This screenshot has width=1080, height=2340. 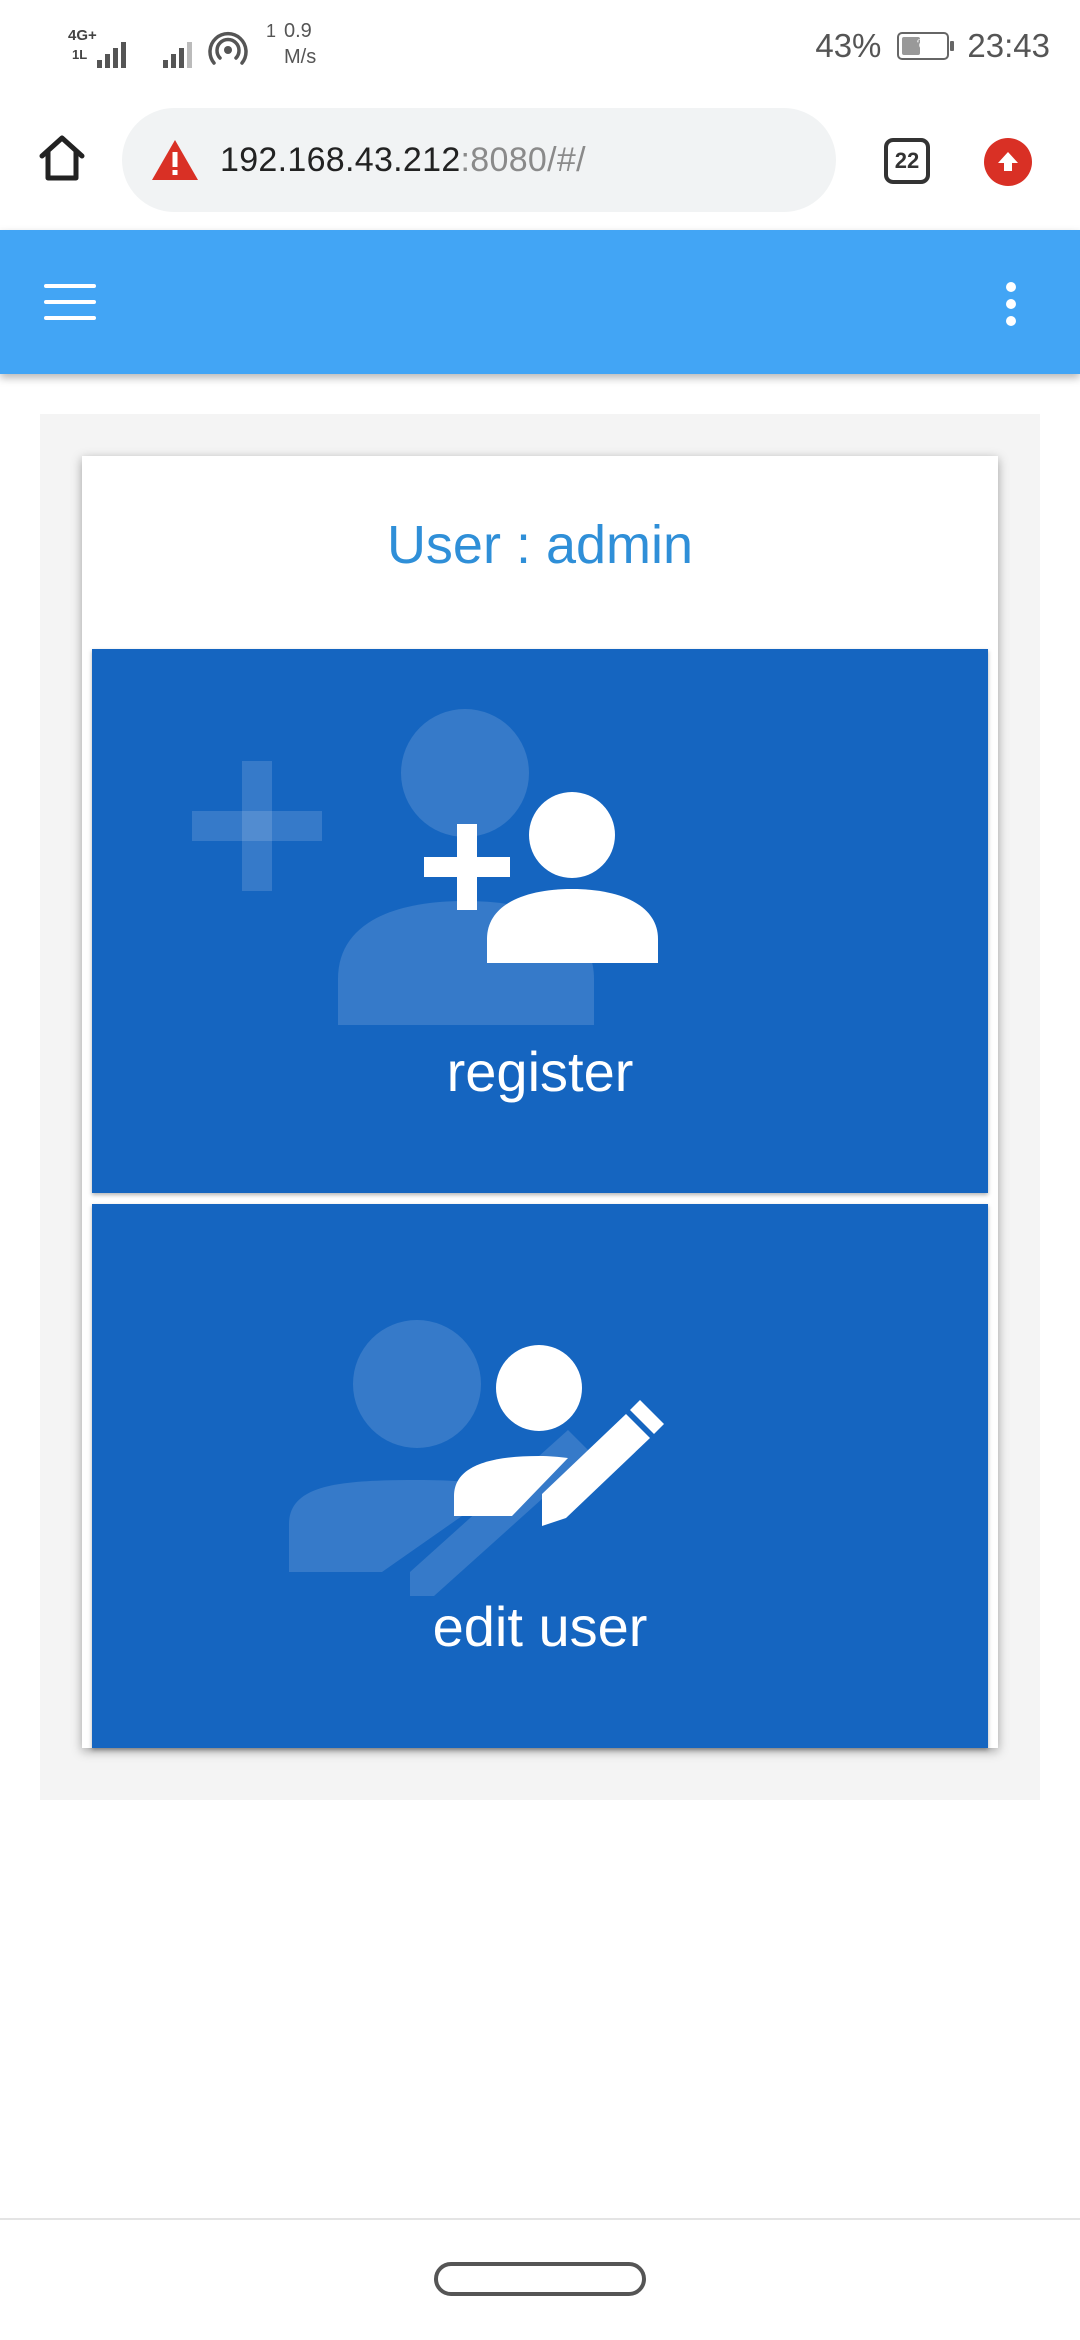 What do you see at coordinates (340, 159) in the screenshot?
I see `url-host: 192.168.43.212` at bounding box center [340, 159].